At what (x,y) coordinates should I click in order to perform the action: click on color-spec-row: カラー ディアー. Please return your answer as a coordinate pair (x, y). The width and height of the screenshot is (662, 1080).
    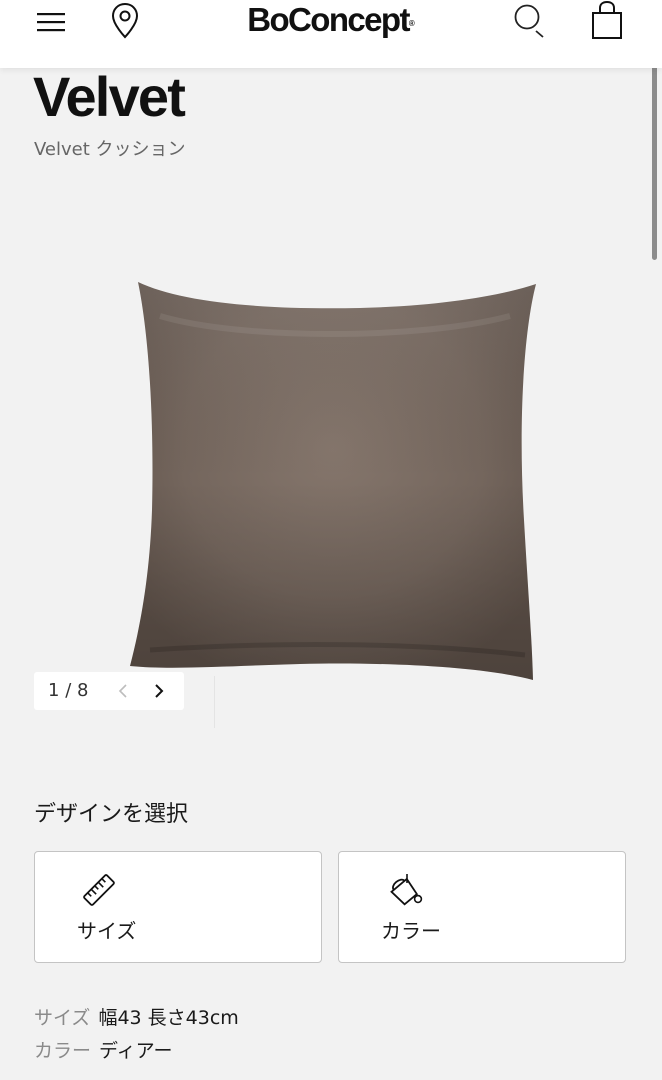
    Looking at the image, I should click on (103, 1051).